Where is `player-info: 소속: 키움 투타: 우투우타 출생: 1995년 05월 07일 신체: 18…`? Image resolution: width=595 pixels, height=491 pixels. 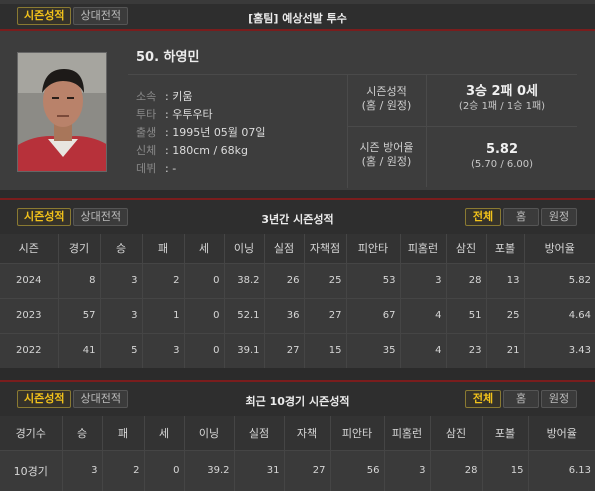 player-info: 소속: 키움 투타: 우투우타 출생: 1995년 05월 07일 신체: 18… is located at coordinates (201, 133).